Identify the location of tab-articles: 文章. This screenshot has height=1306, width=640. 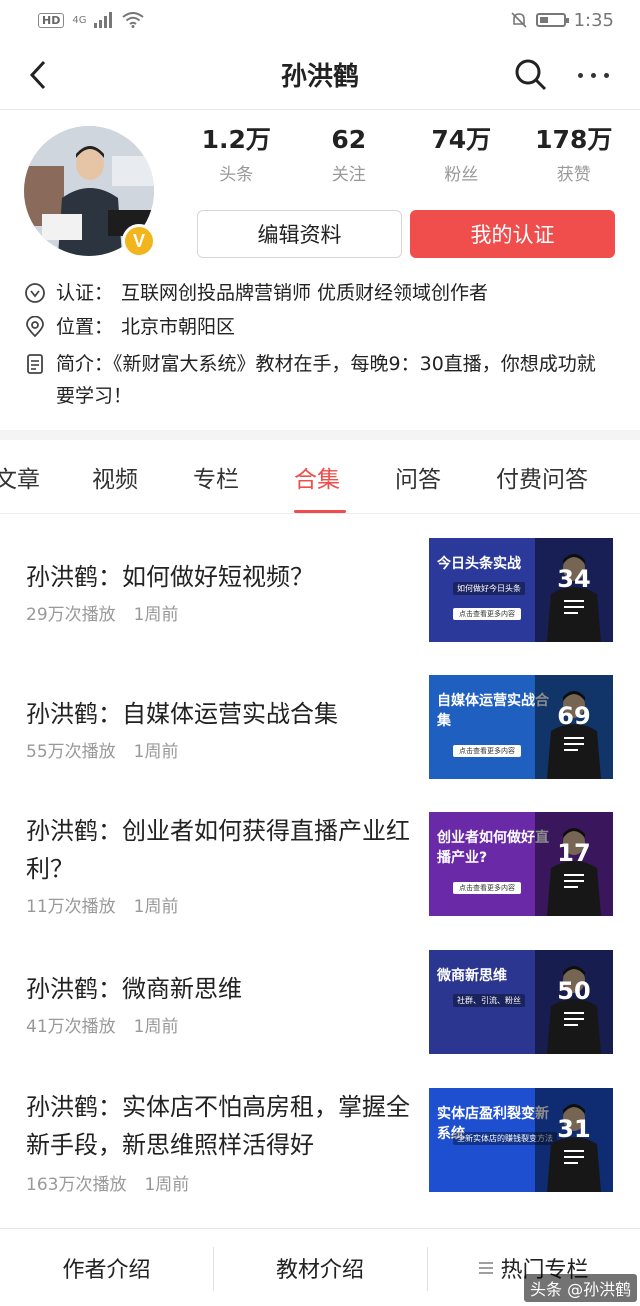
(20, 477).